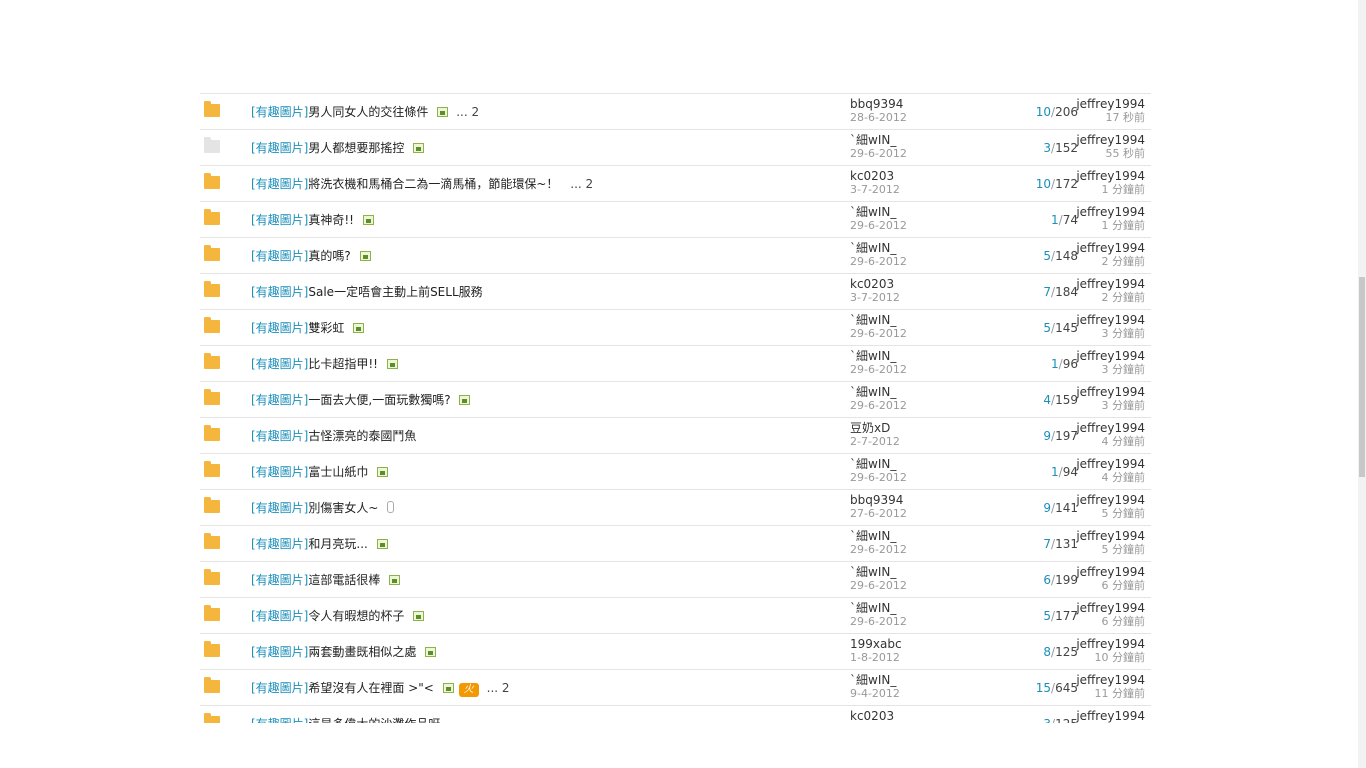 The width and height of the screenshot is (1366, 768). What do you see at coordinates (362, 436) in the screenshot?
I see `thread-title-link: 古怪漂亮的泰國鬥魚` at bounding box center [362, 436].